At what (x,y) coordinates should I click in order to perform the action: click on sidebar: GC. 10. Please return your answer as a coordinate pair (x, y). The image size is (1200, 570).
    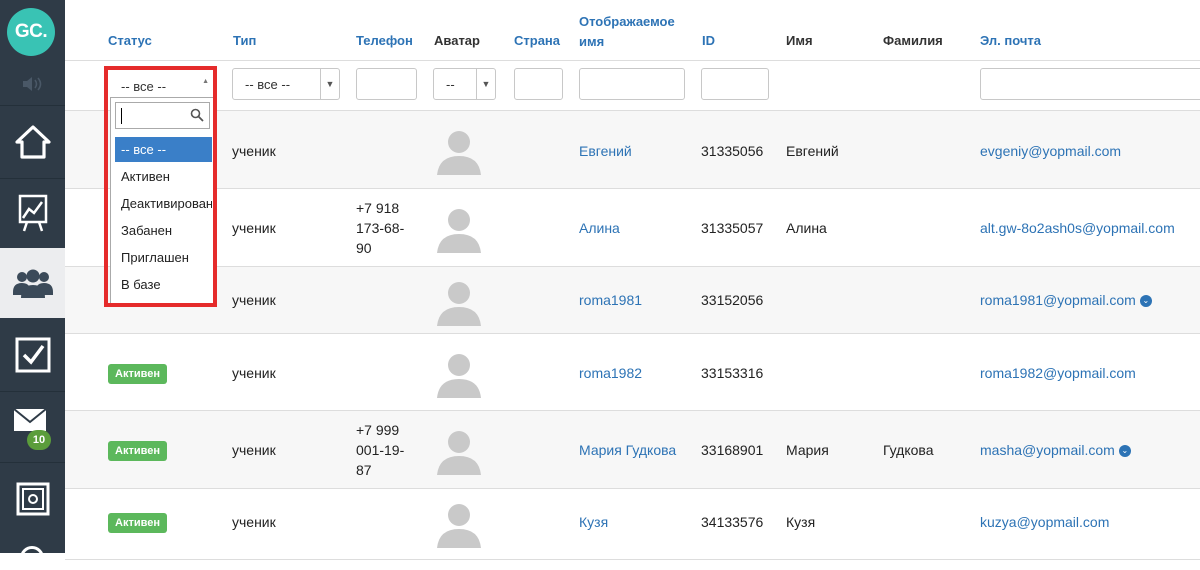
    Looking at the image, I should click on (32, 285).